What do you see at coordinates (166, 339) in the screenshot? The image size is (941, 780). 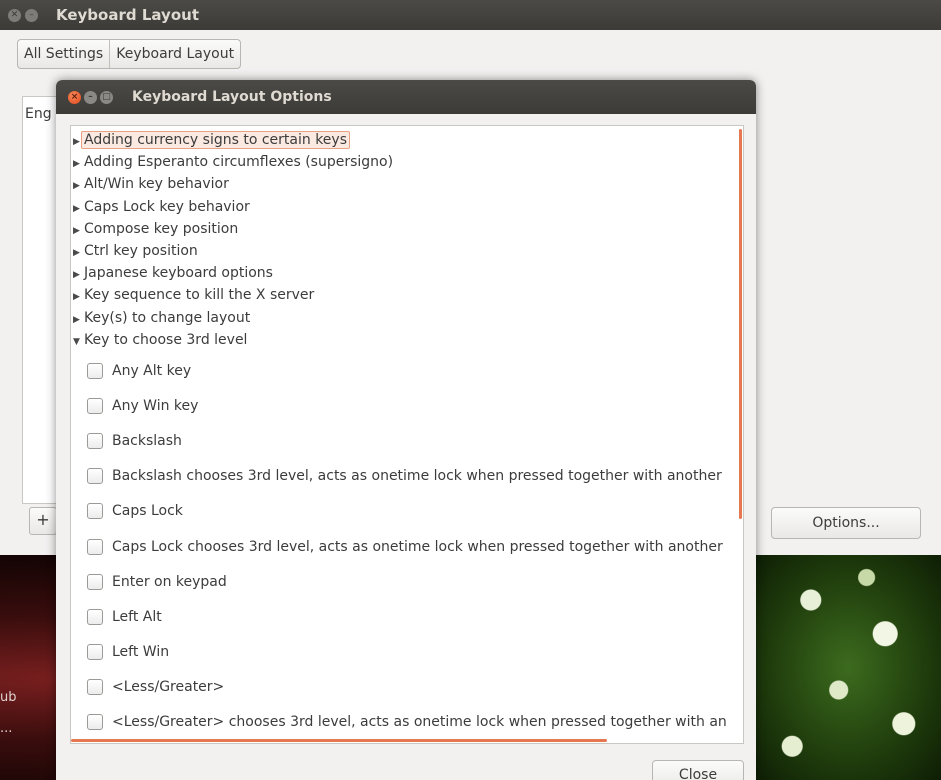 I see `tree-group-label: Key to choose 3rd level` at bounding box center [166, 339].